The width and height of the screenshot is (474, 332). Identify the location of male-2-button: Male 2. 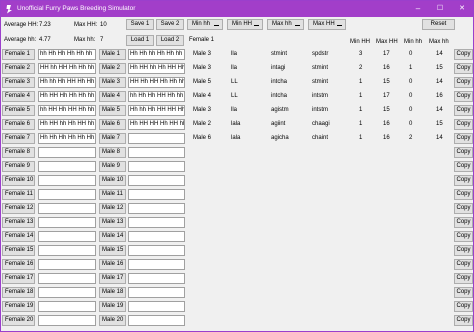
(112, 68).